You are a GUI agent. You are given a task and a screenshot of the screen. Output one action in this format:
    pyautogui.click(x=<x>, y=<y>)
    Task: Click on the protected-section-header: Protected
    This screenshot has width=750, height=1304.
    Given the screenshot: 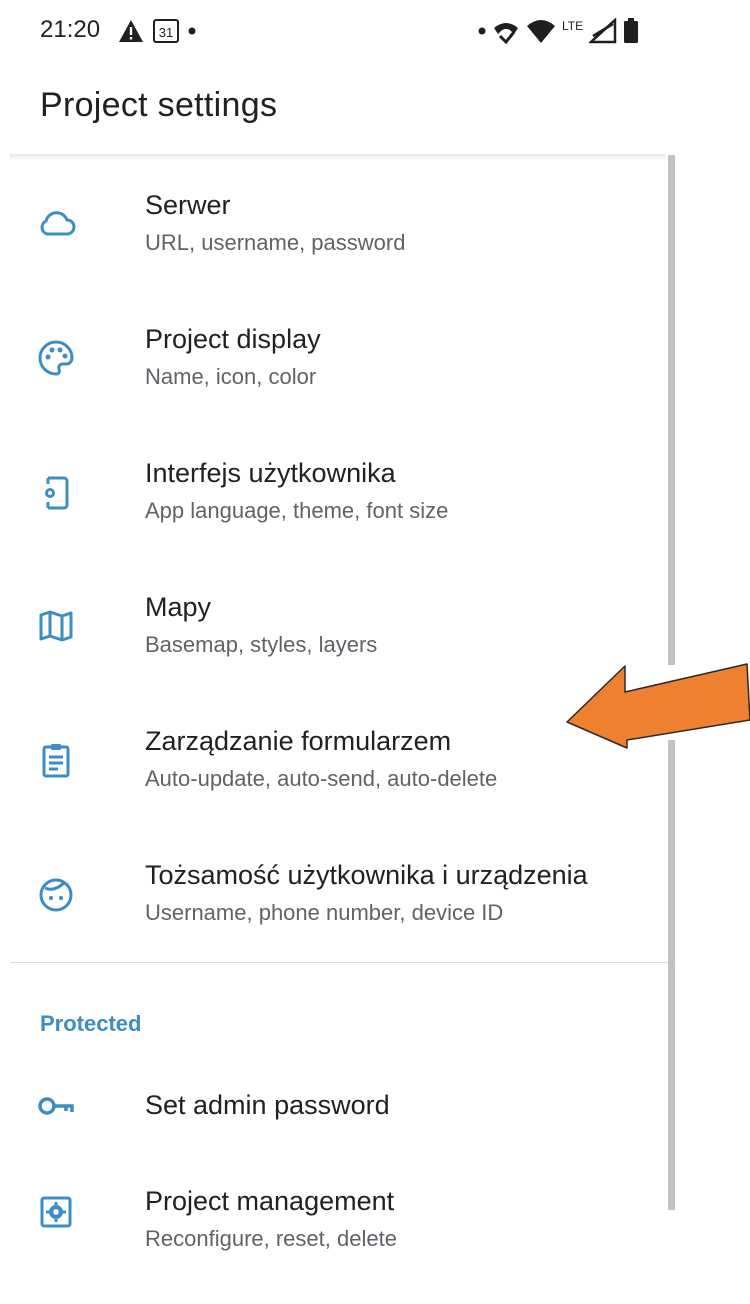 What is the action you would take?
    pyautogui.click(x=91, y=1023)
    